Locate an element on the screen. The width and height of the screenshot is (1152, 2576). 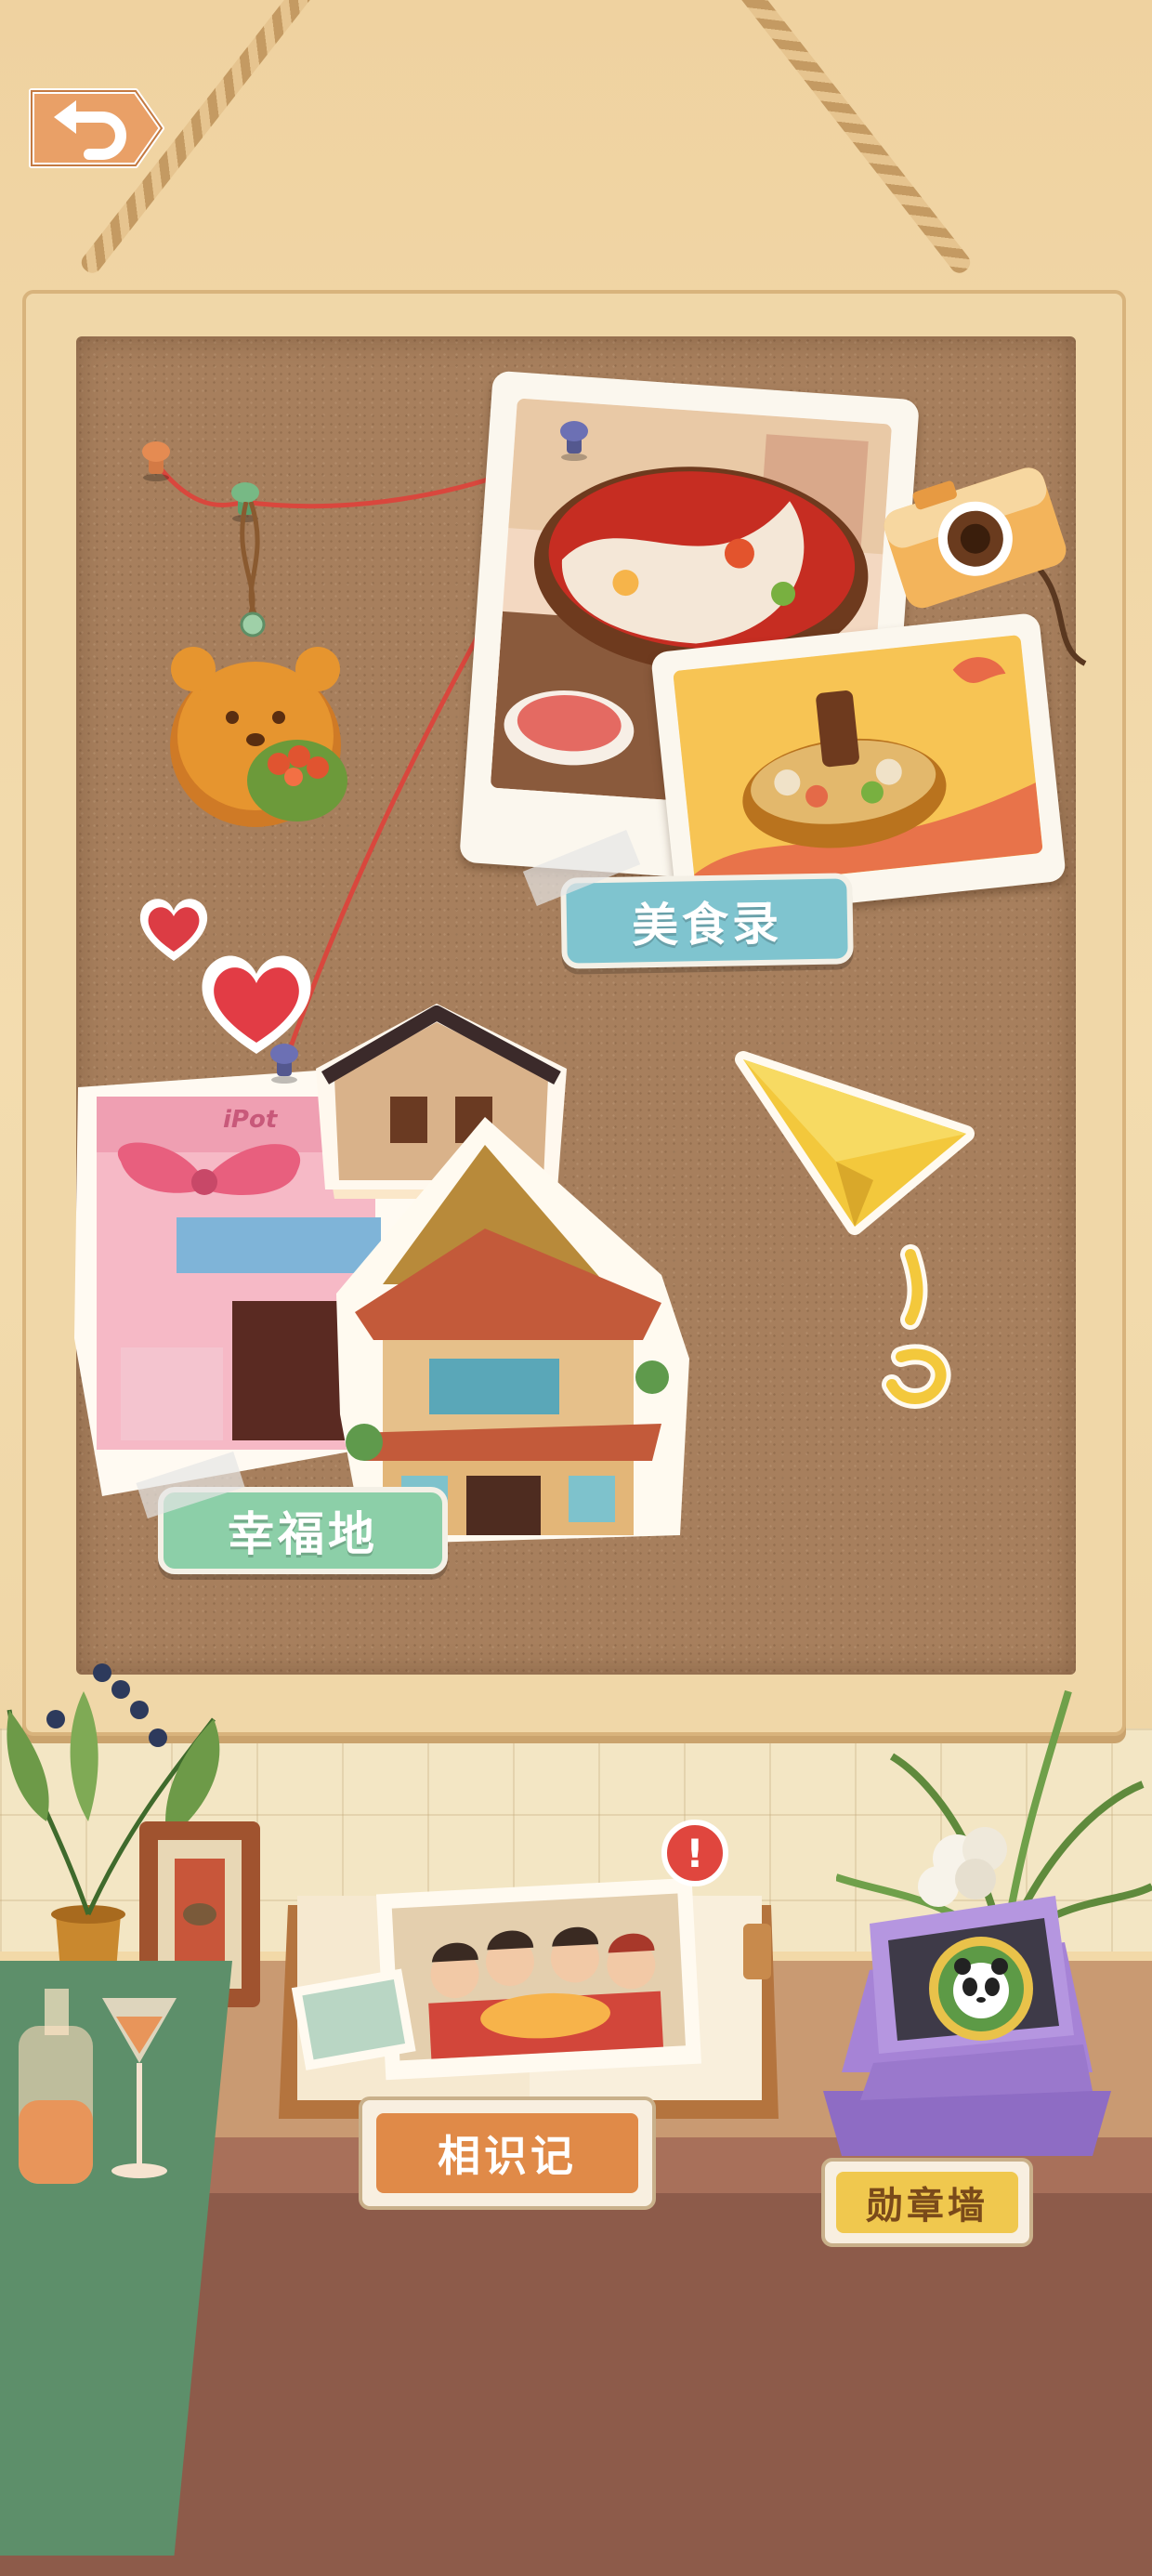
medal-wall-tag: 勋章墙 is located at coordinates (927, 2202).